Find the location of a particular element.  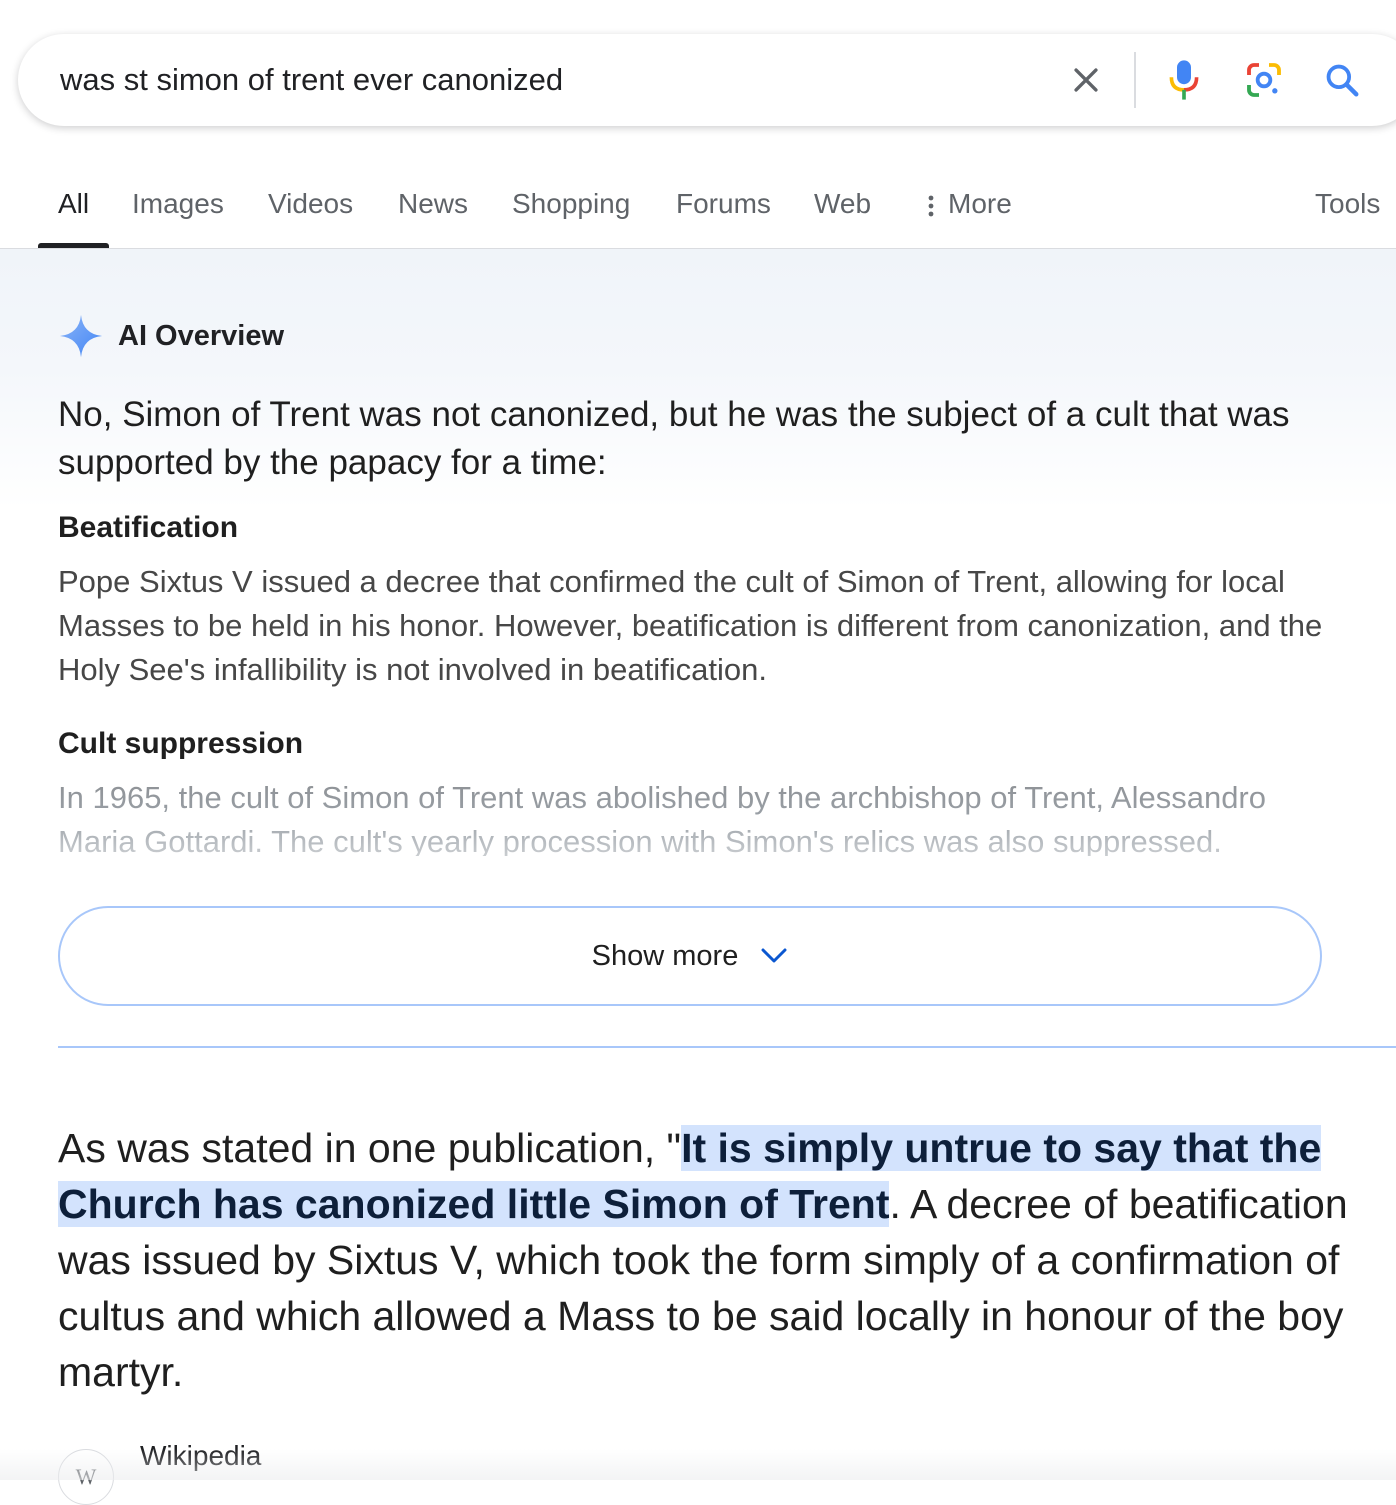

tab-forums: Forums is located at coordinates (723, 204).